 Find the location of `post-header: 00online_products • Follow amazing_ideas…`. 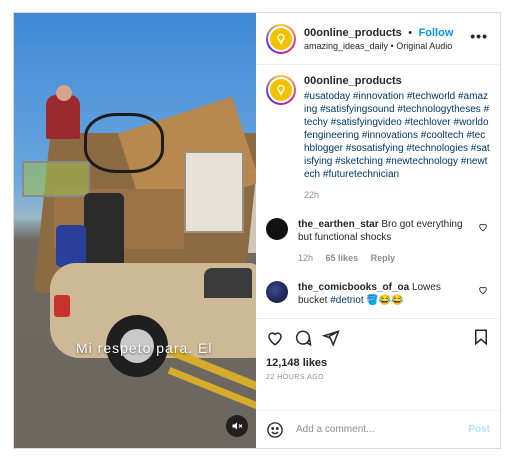

post-header: 00online_products • Follow amazing_ideas… is located at coordinates (378, 39).